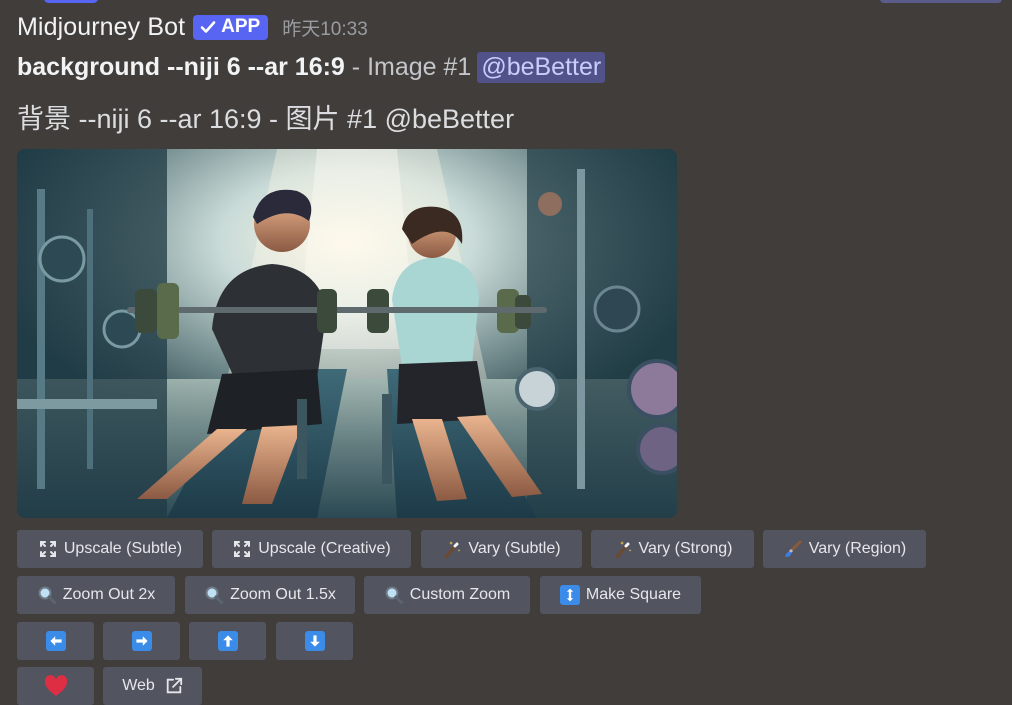  What do you see at coordinates (208, 27) in the screenshot?
I see `verified-check-icon` at bounding box center [208, 27].